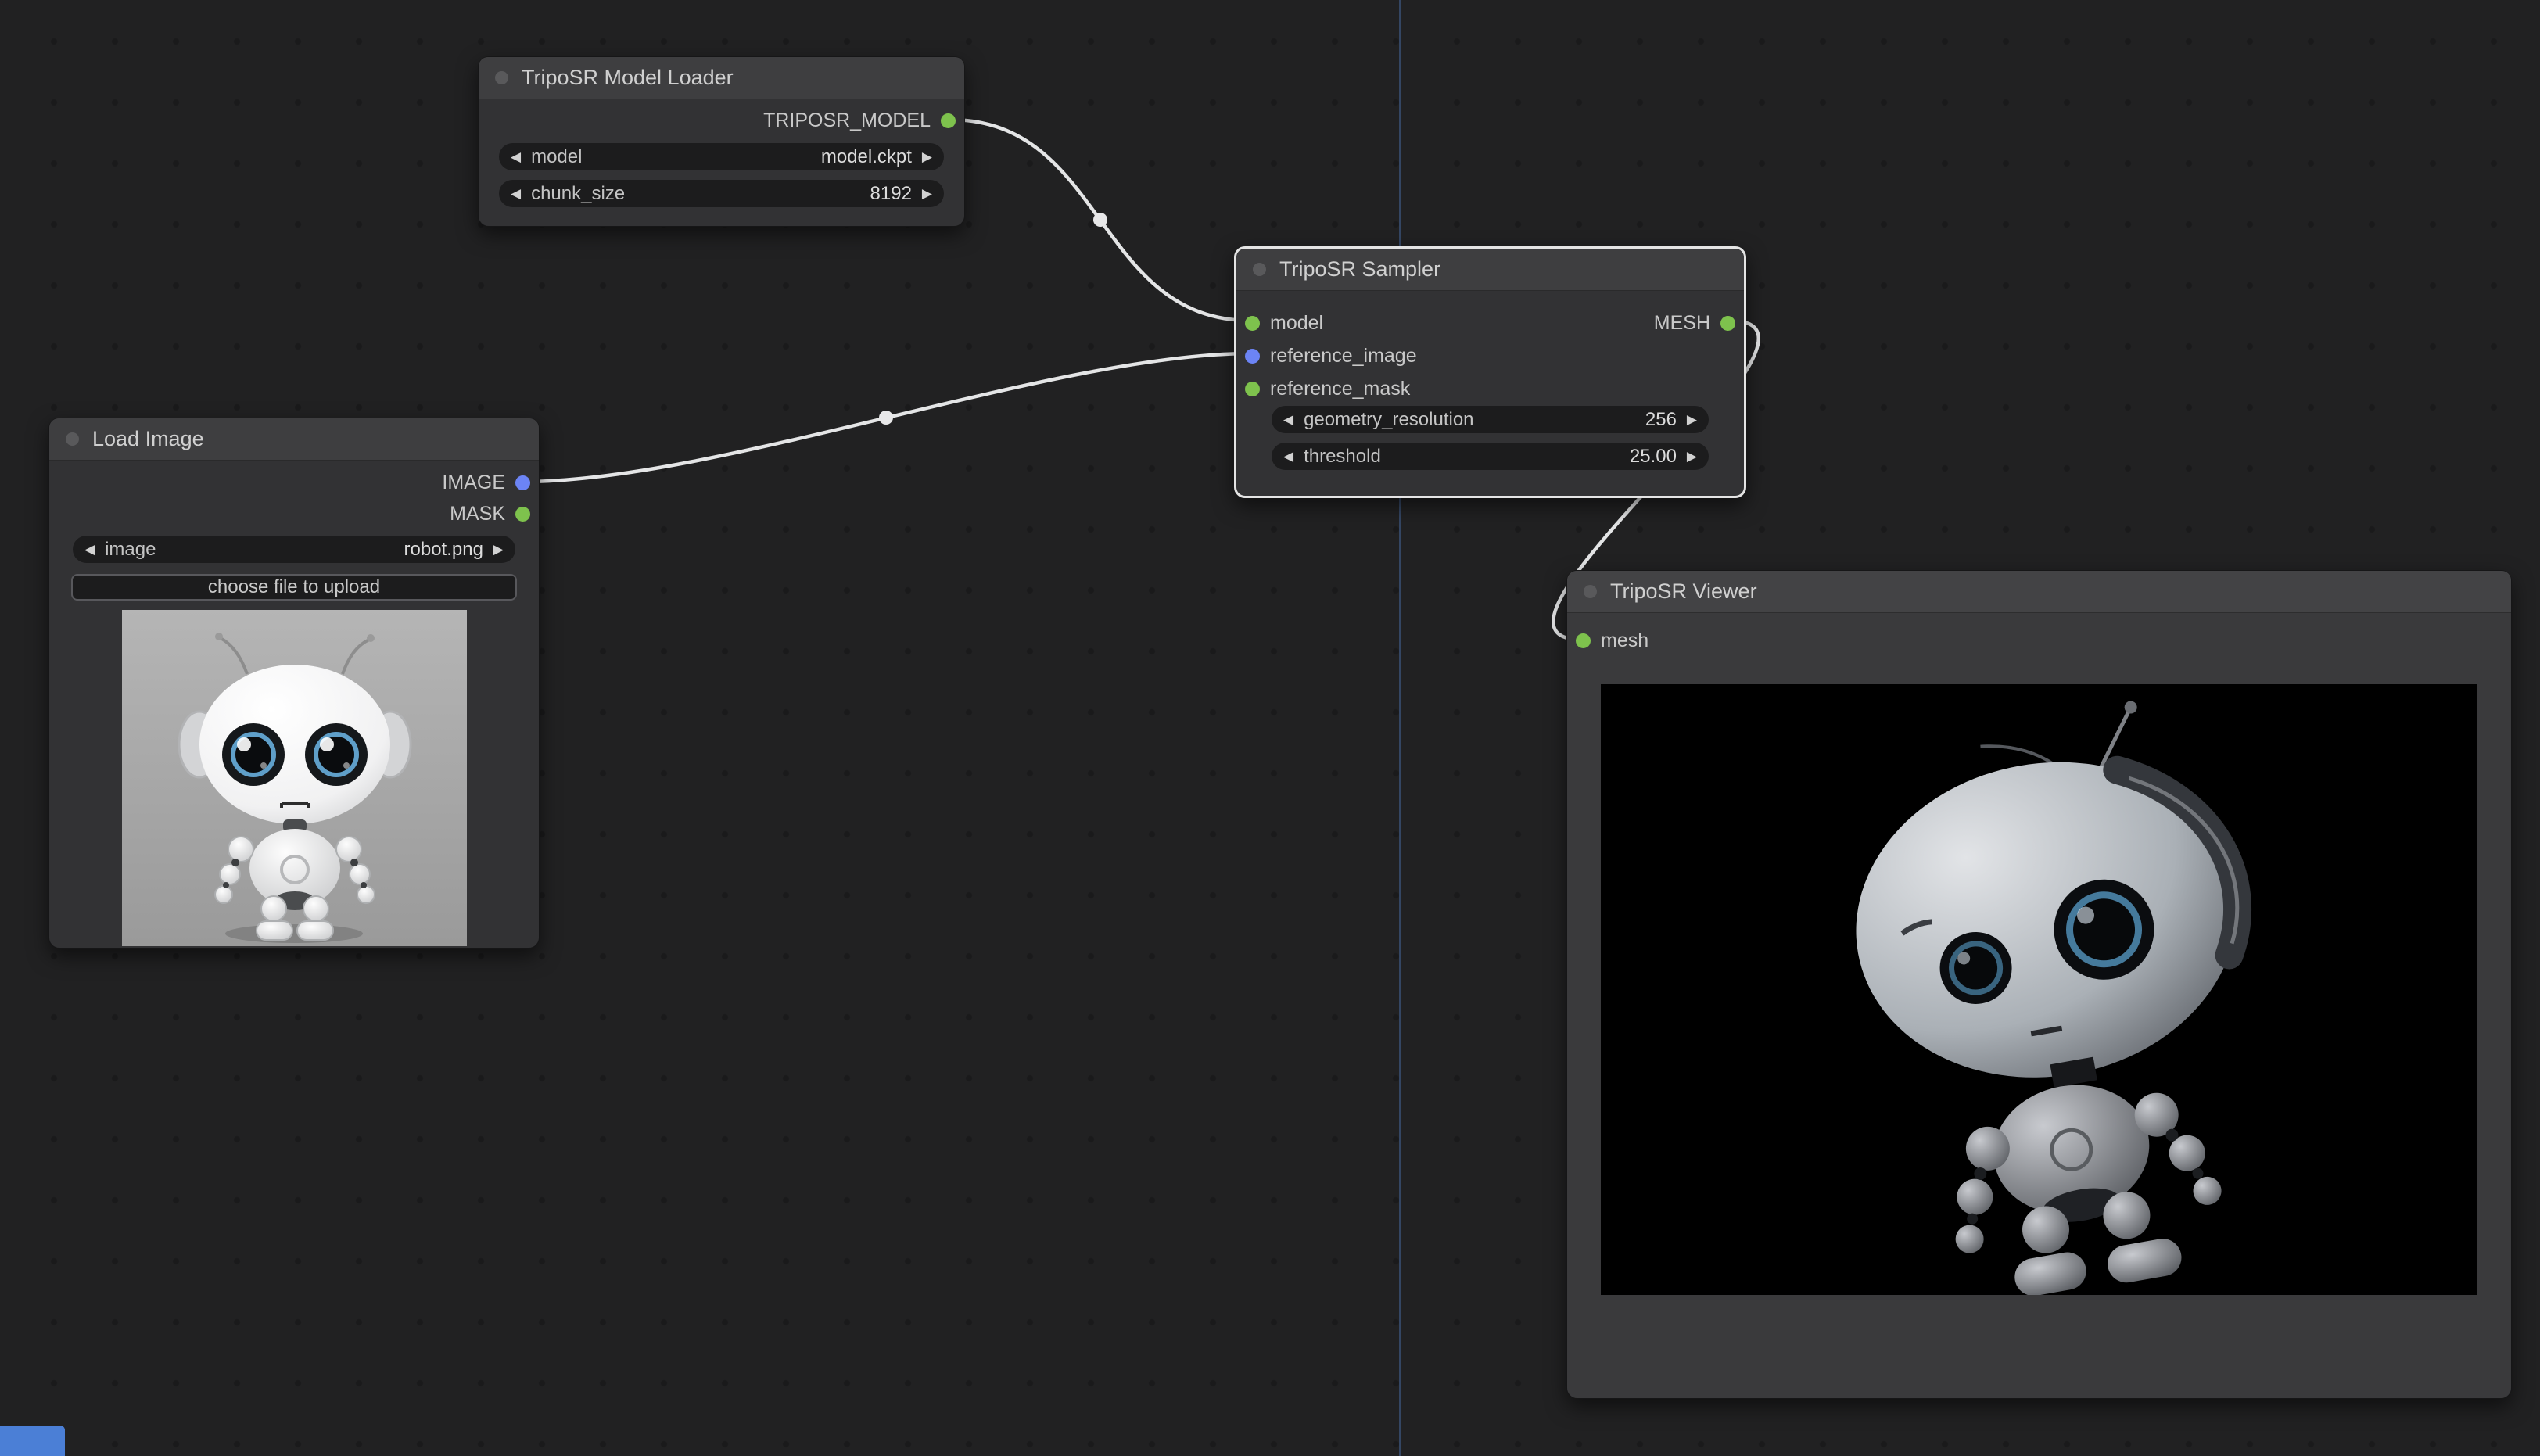  I want to click on input-label-model: model, so click(1297, 322).